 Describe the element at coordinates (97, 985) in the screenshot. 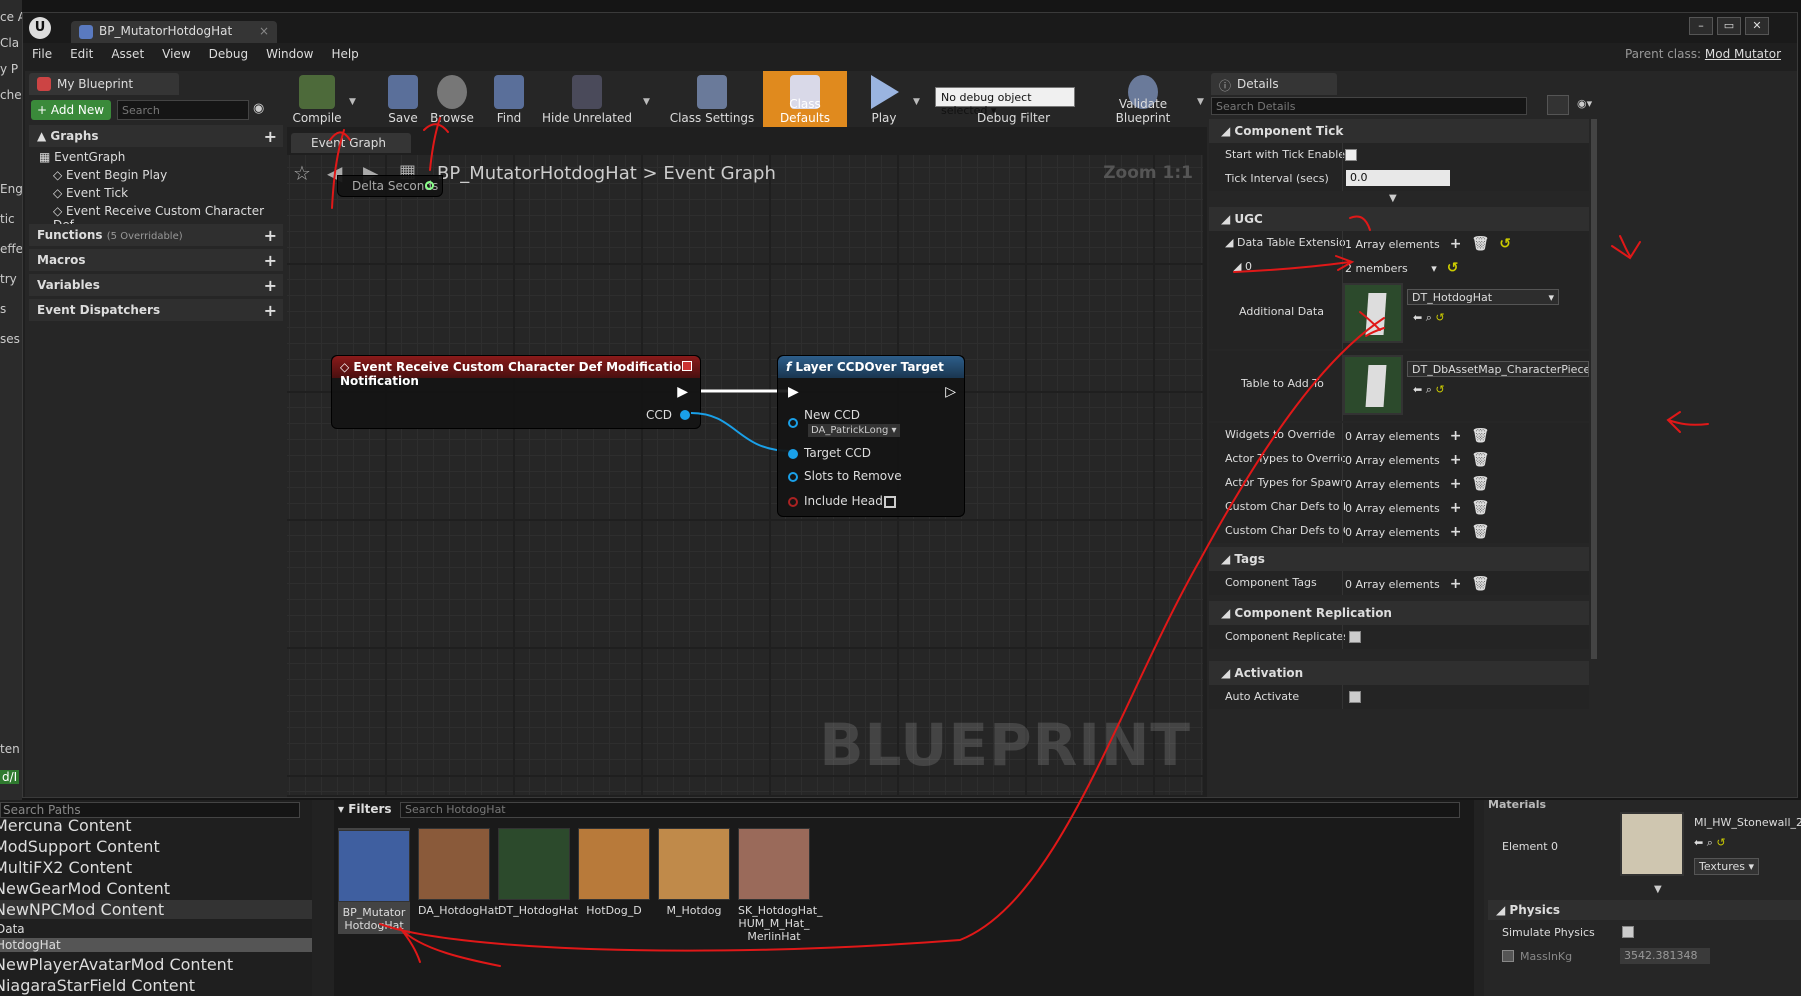

I see `folder-item: NiagaraStarField Content` at that location.